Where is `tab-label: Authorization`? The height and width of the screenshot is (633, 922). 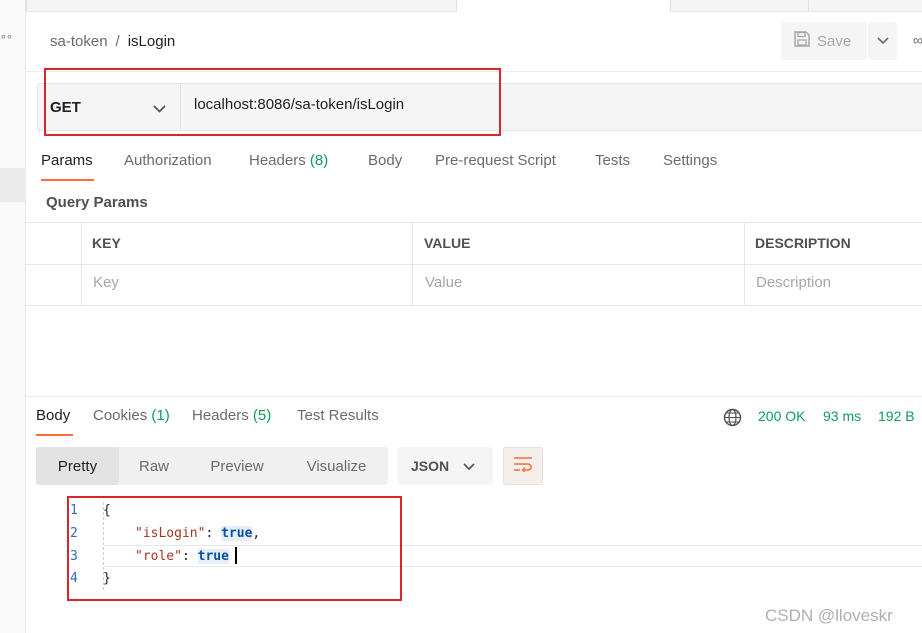 tab-label: Authorization is located at coordinates (168, 160).